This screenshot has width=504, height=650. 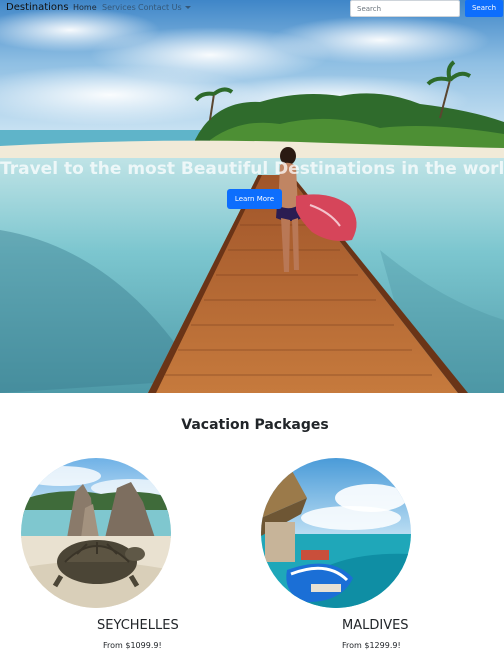 What do you see at coordinates (96, 533) in the screenshot?
I see `seychelles-image` at bounding box center [96, 533].